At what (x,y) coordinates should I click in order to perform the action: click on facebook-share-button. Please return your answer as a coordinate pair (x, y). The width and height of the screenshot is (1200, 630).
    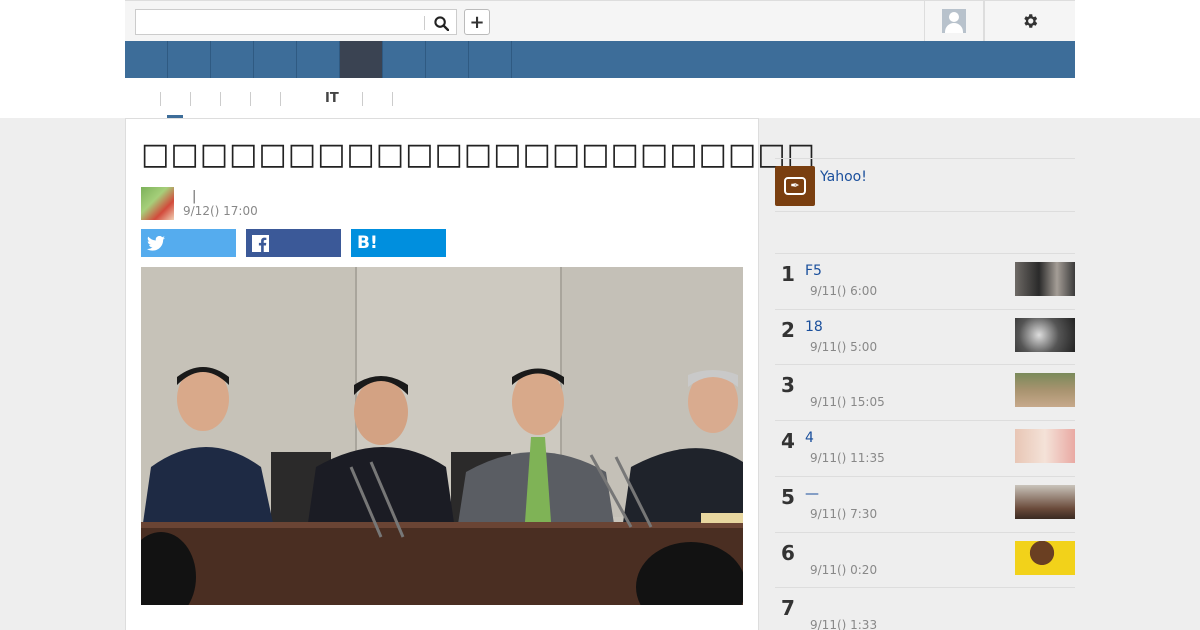
    Looking at the image, I should click on (293, 243).